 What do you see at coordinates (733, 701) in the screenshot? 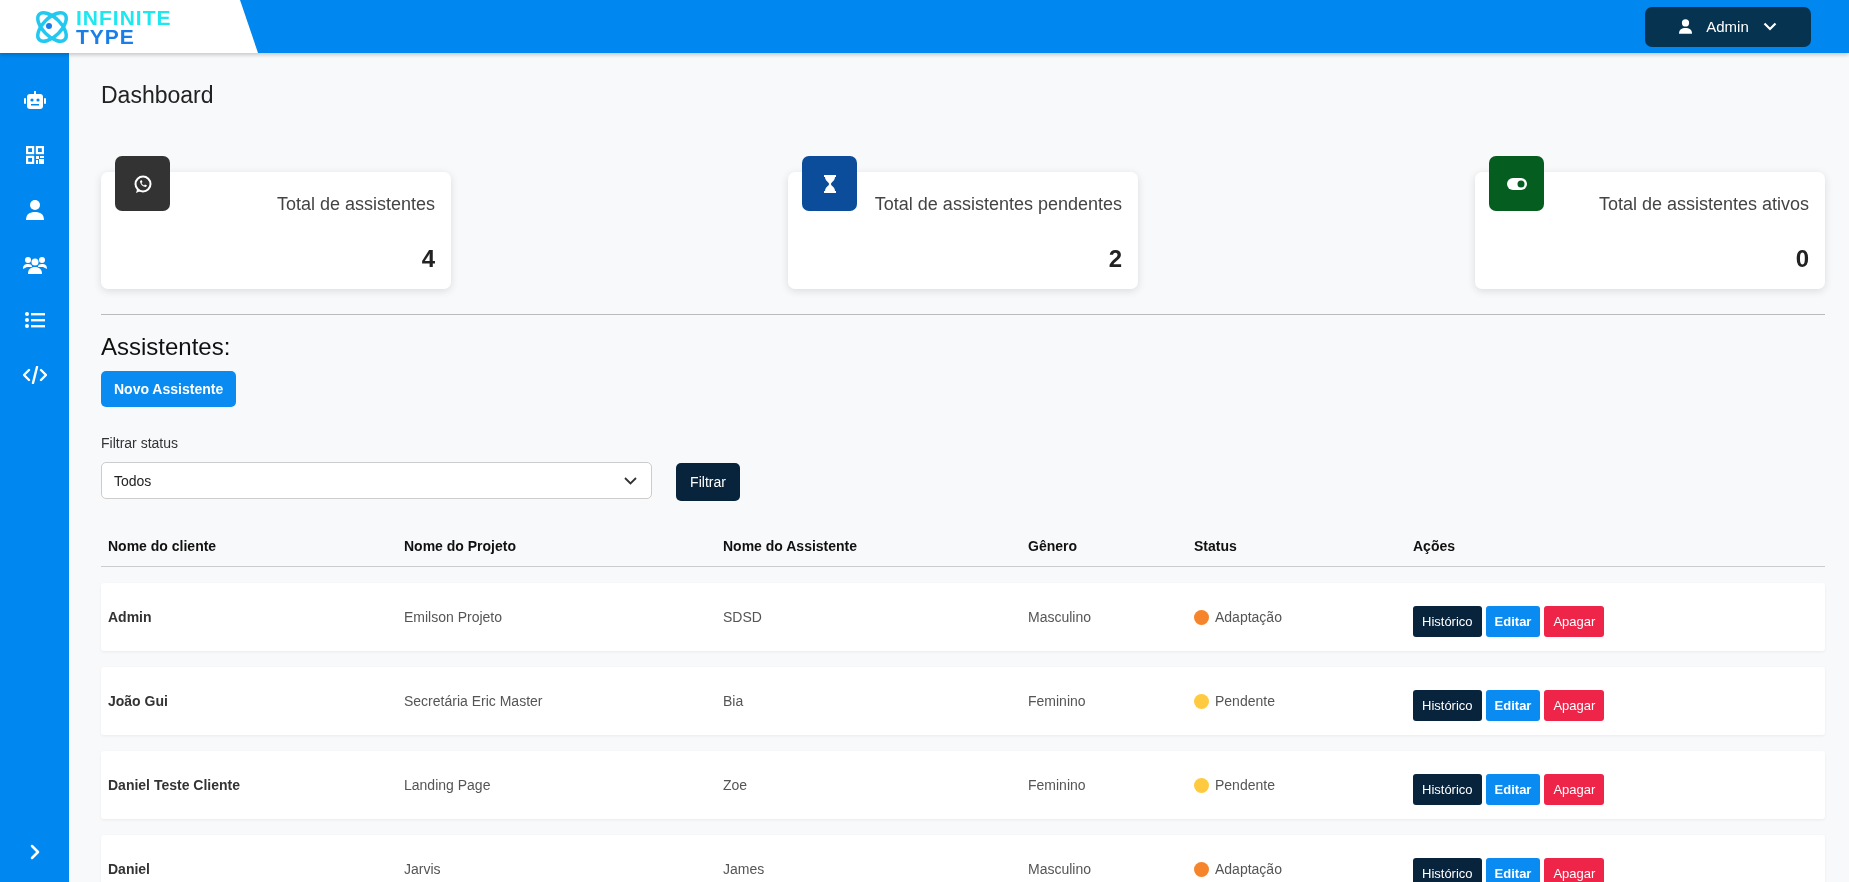
I see `table-cell: Bia` at bounding box center [733, 701].